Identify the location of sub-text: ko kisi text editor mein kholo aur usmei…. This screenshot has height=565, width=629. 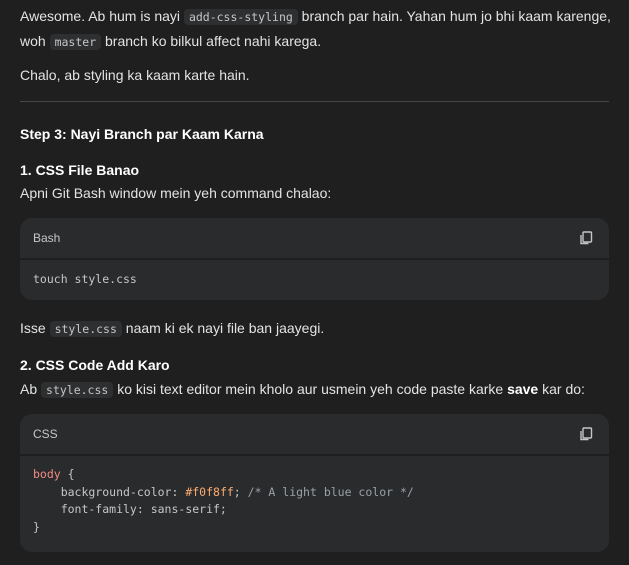
(310, 389).